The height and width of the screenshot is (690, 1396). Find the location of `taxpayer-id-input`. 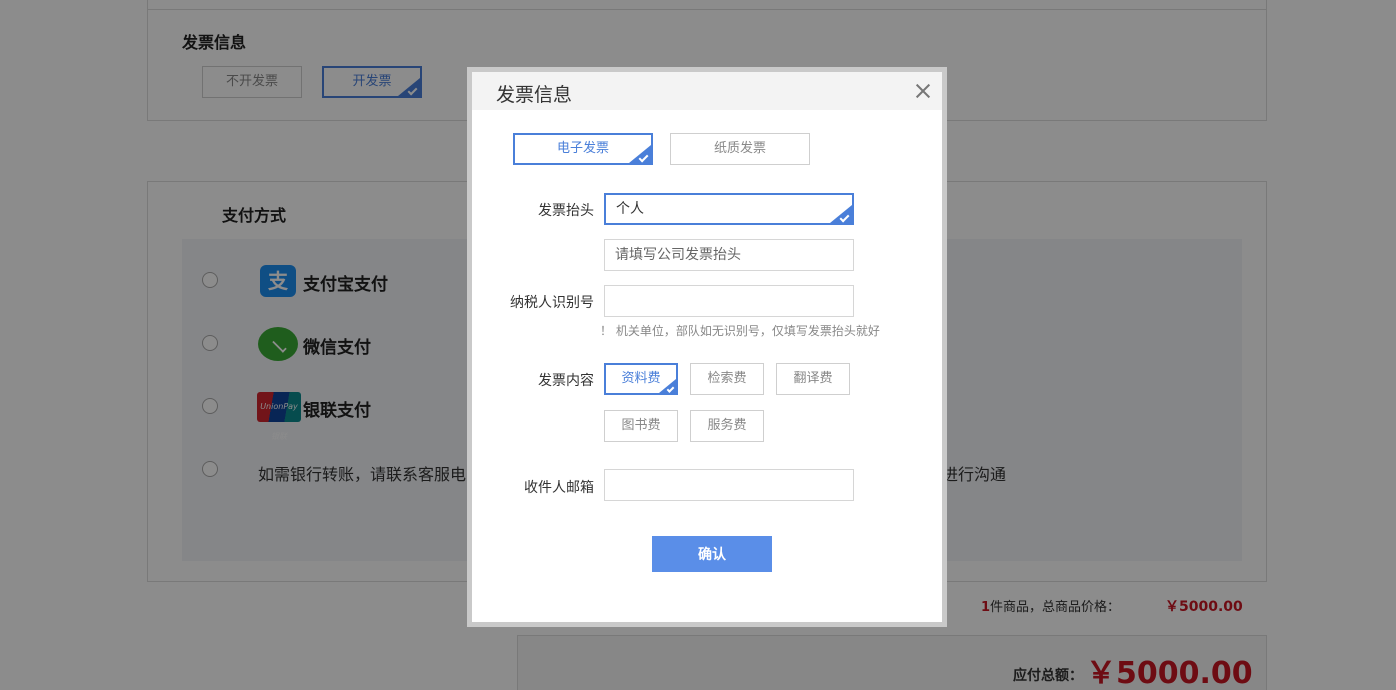

taxpayer-id-input is located at coordinates (729, 301).